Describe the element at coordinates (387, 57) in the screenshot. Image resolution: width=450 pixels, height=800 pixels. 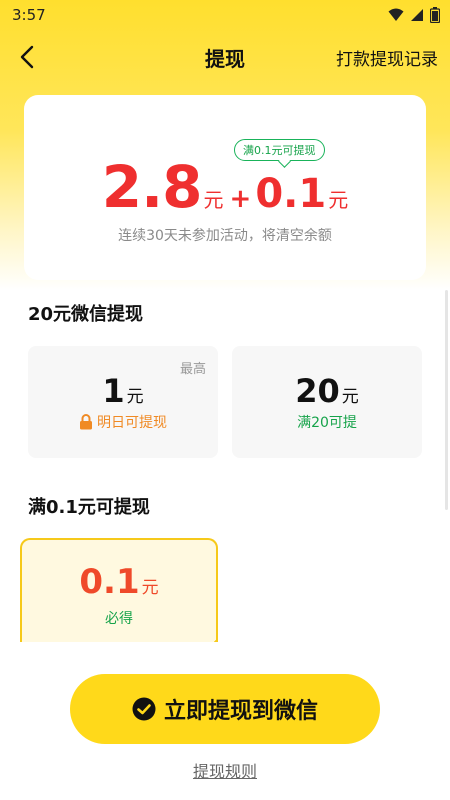
I see `withdraw-records-link: 打款提现记录` at that location.